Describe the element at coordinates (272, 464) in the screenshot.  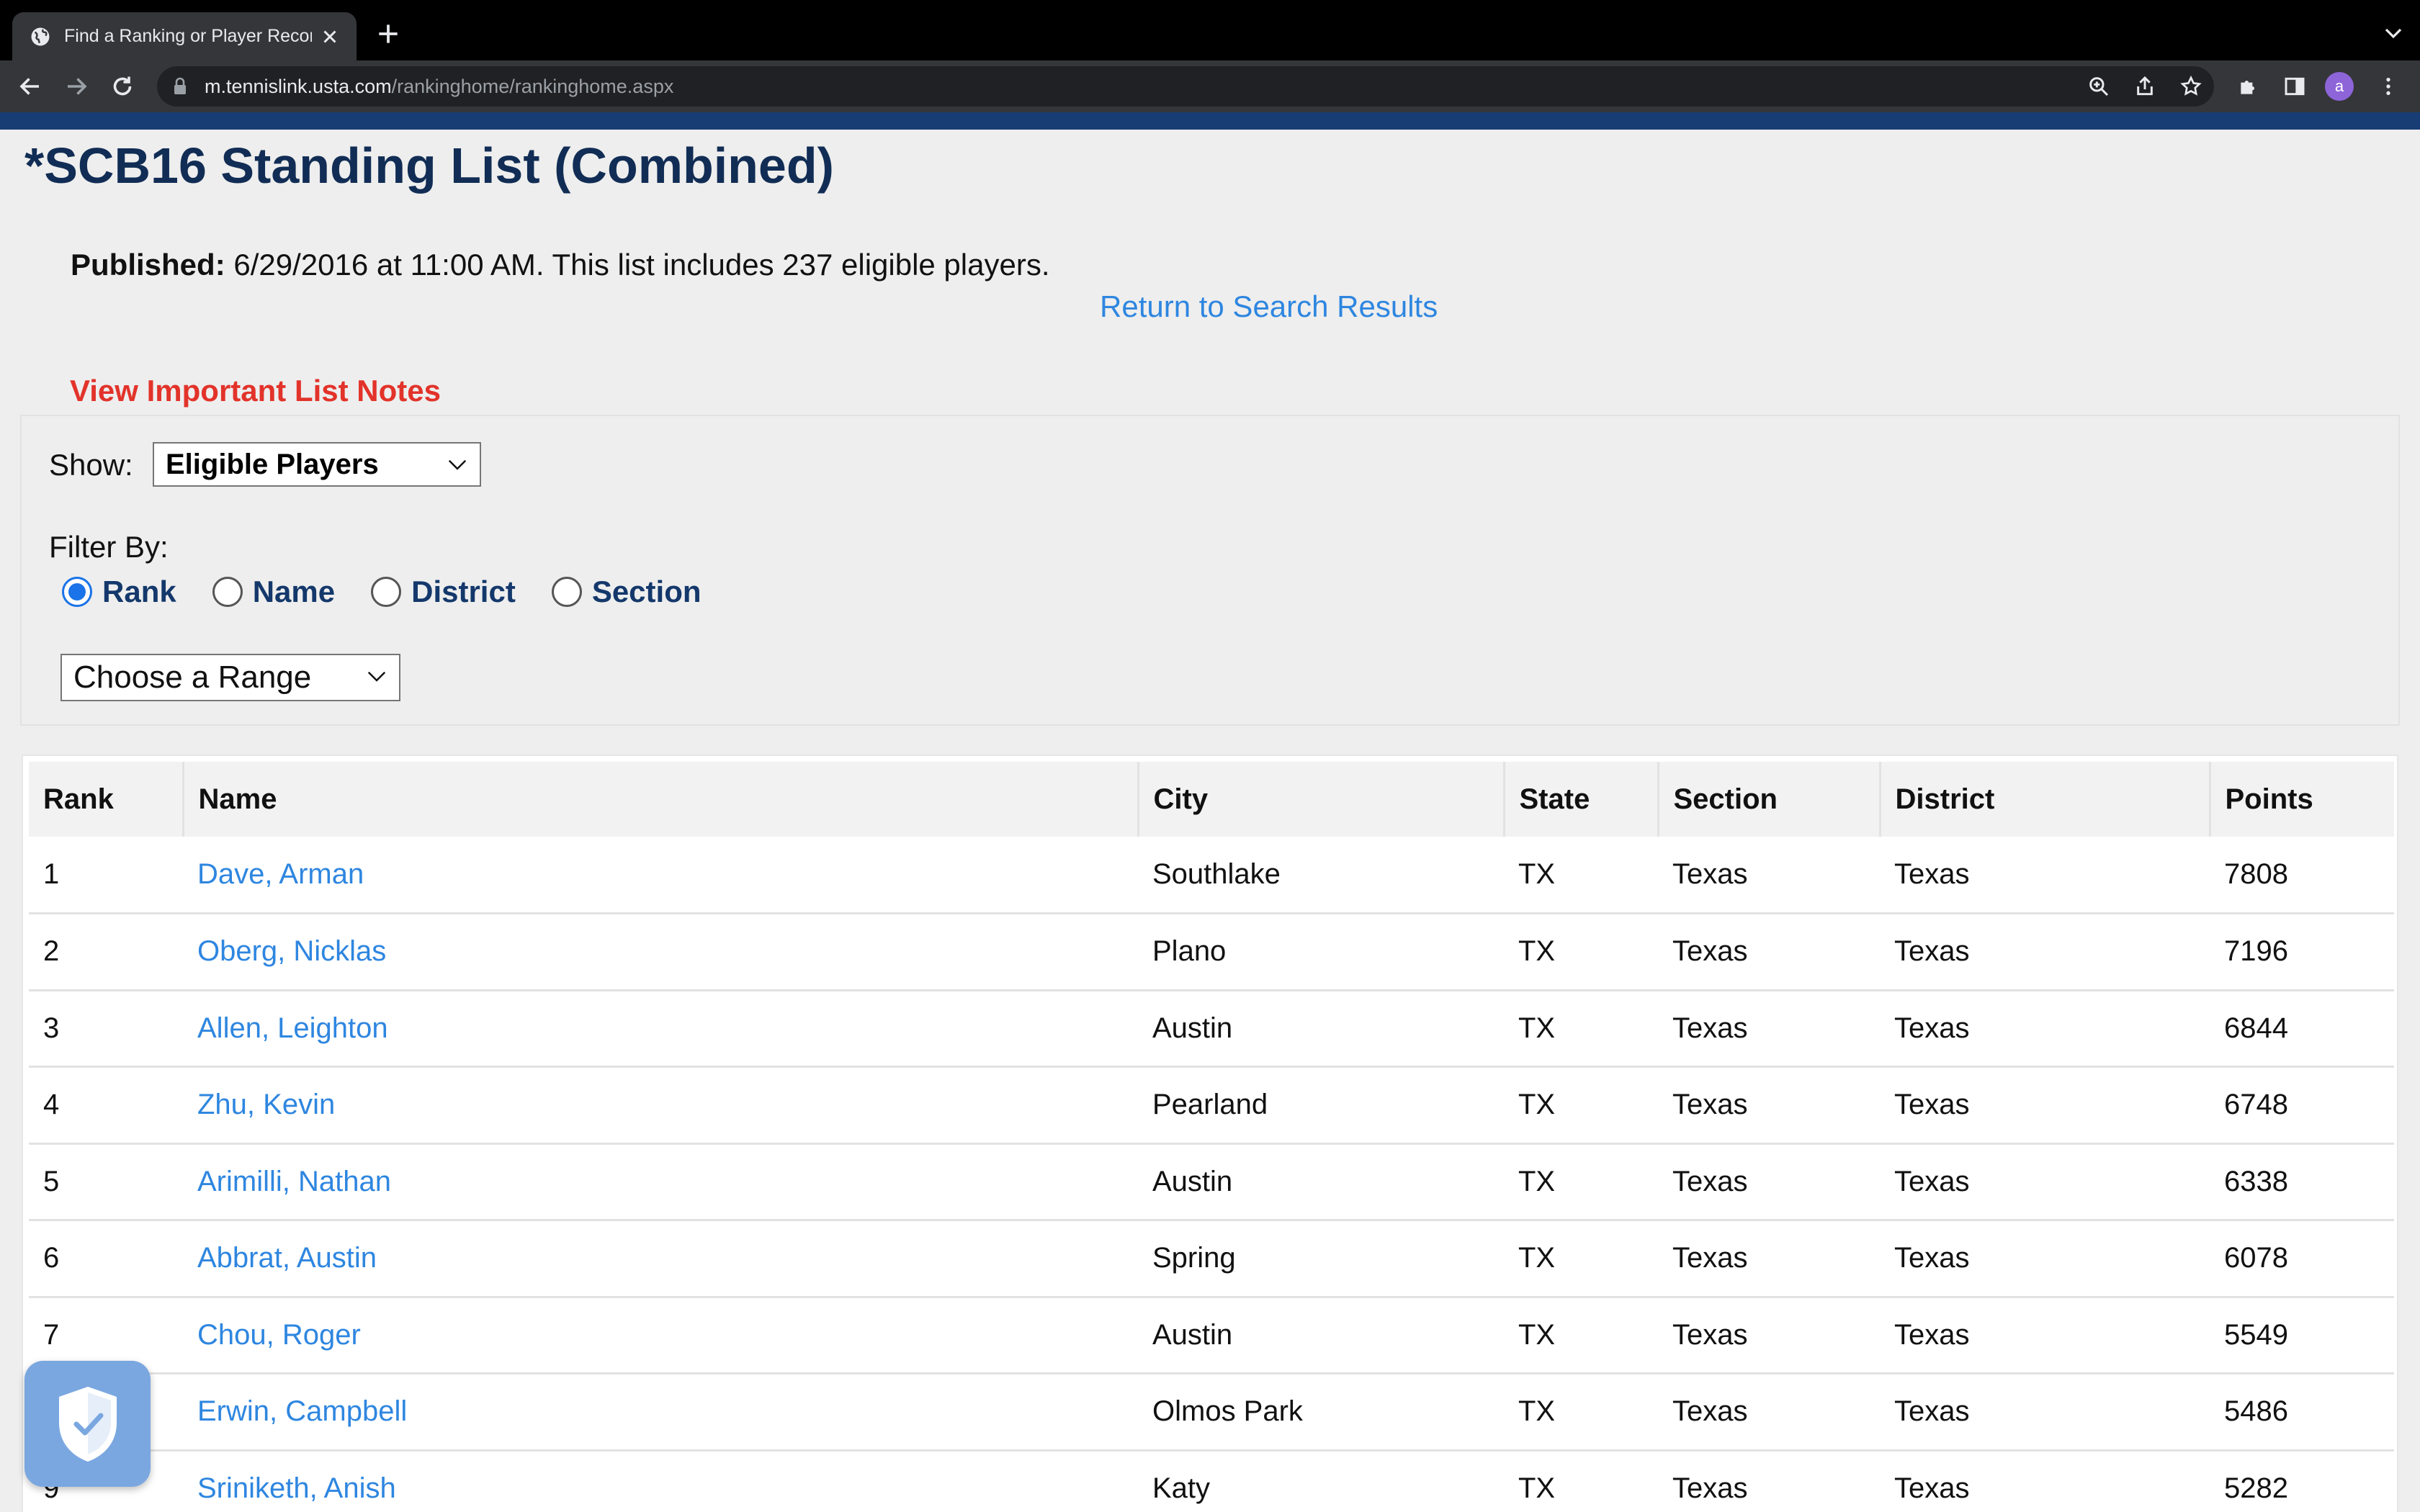
I see `show-select-value: Eligible Players` at that location.